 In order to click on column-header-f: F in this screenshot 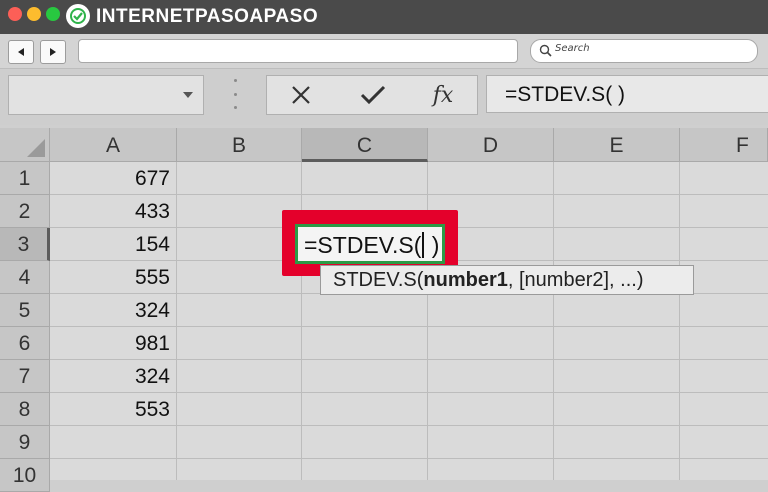, I will do `click(724, 145)`.